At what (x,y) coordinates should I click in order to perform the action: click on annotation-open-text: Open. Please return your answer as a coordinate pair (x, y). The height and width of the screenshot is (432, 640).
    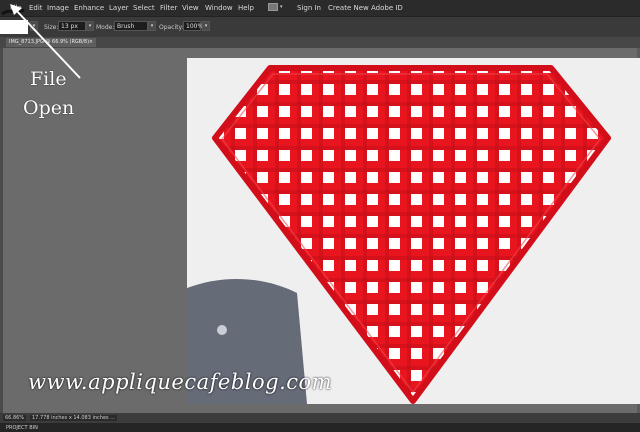
    Looking at the image, I should click on (49, 108).